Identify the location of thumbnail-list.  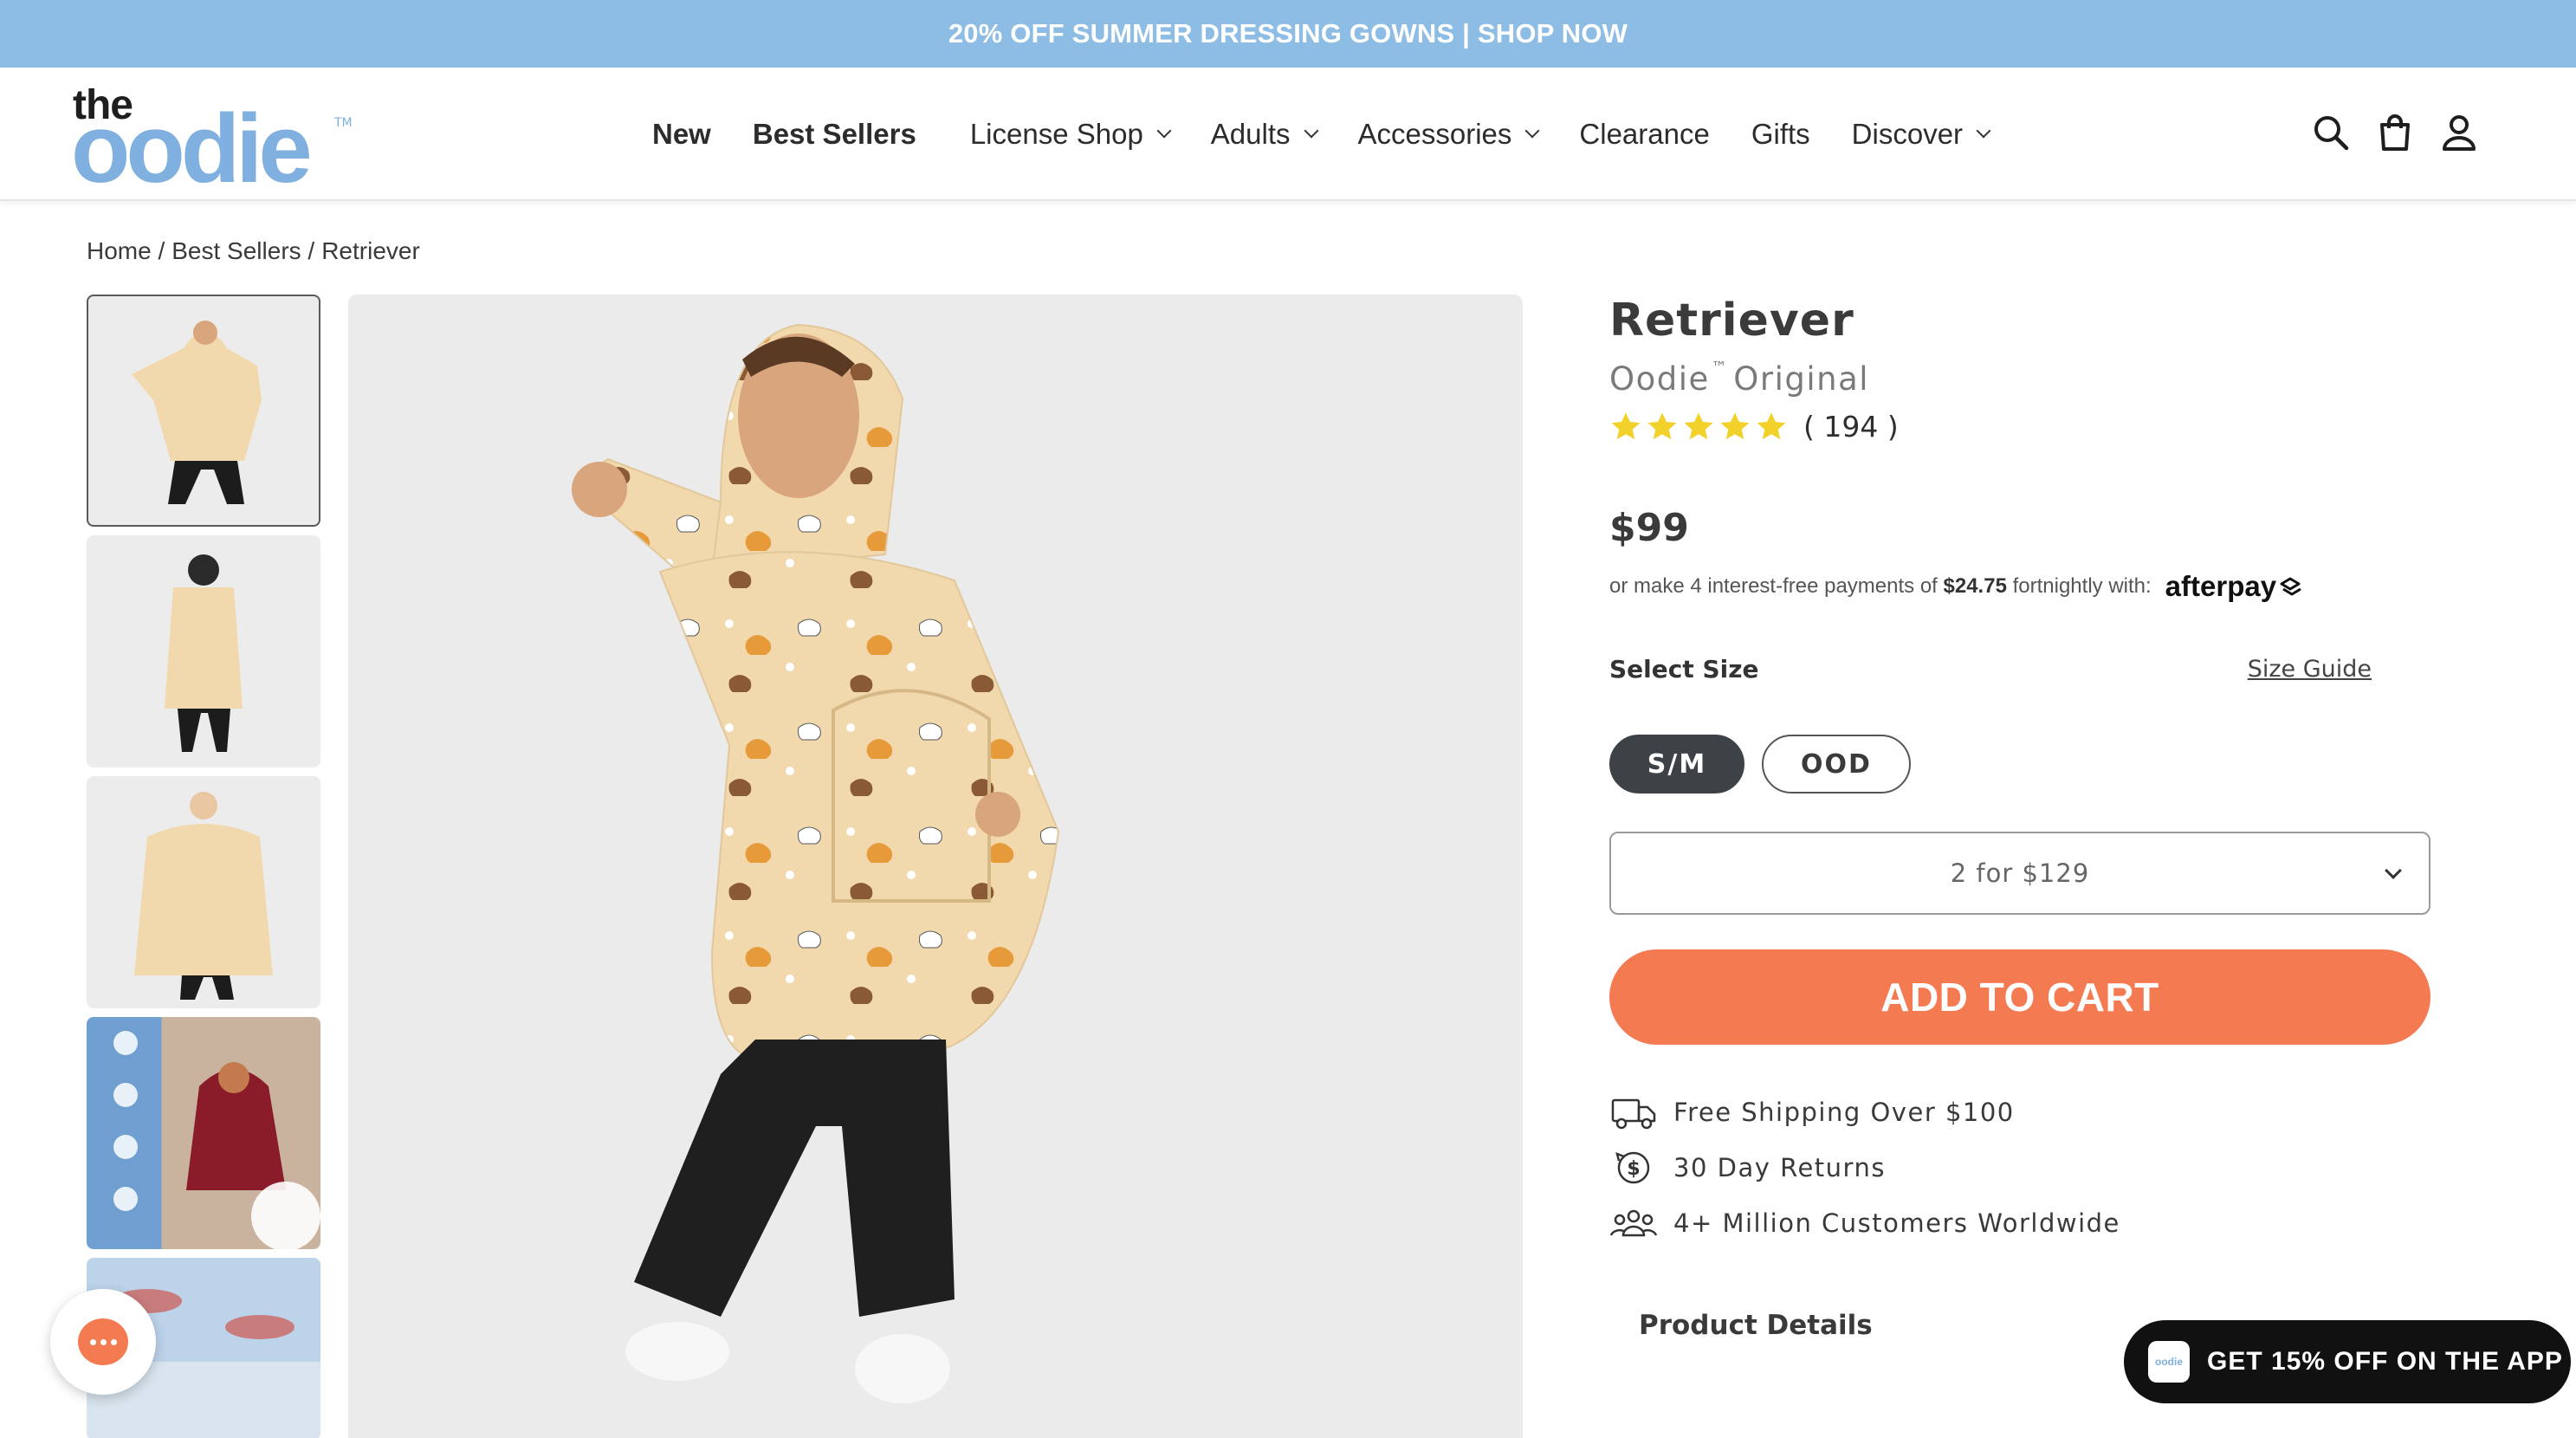
(204, 866).